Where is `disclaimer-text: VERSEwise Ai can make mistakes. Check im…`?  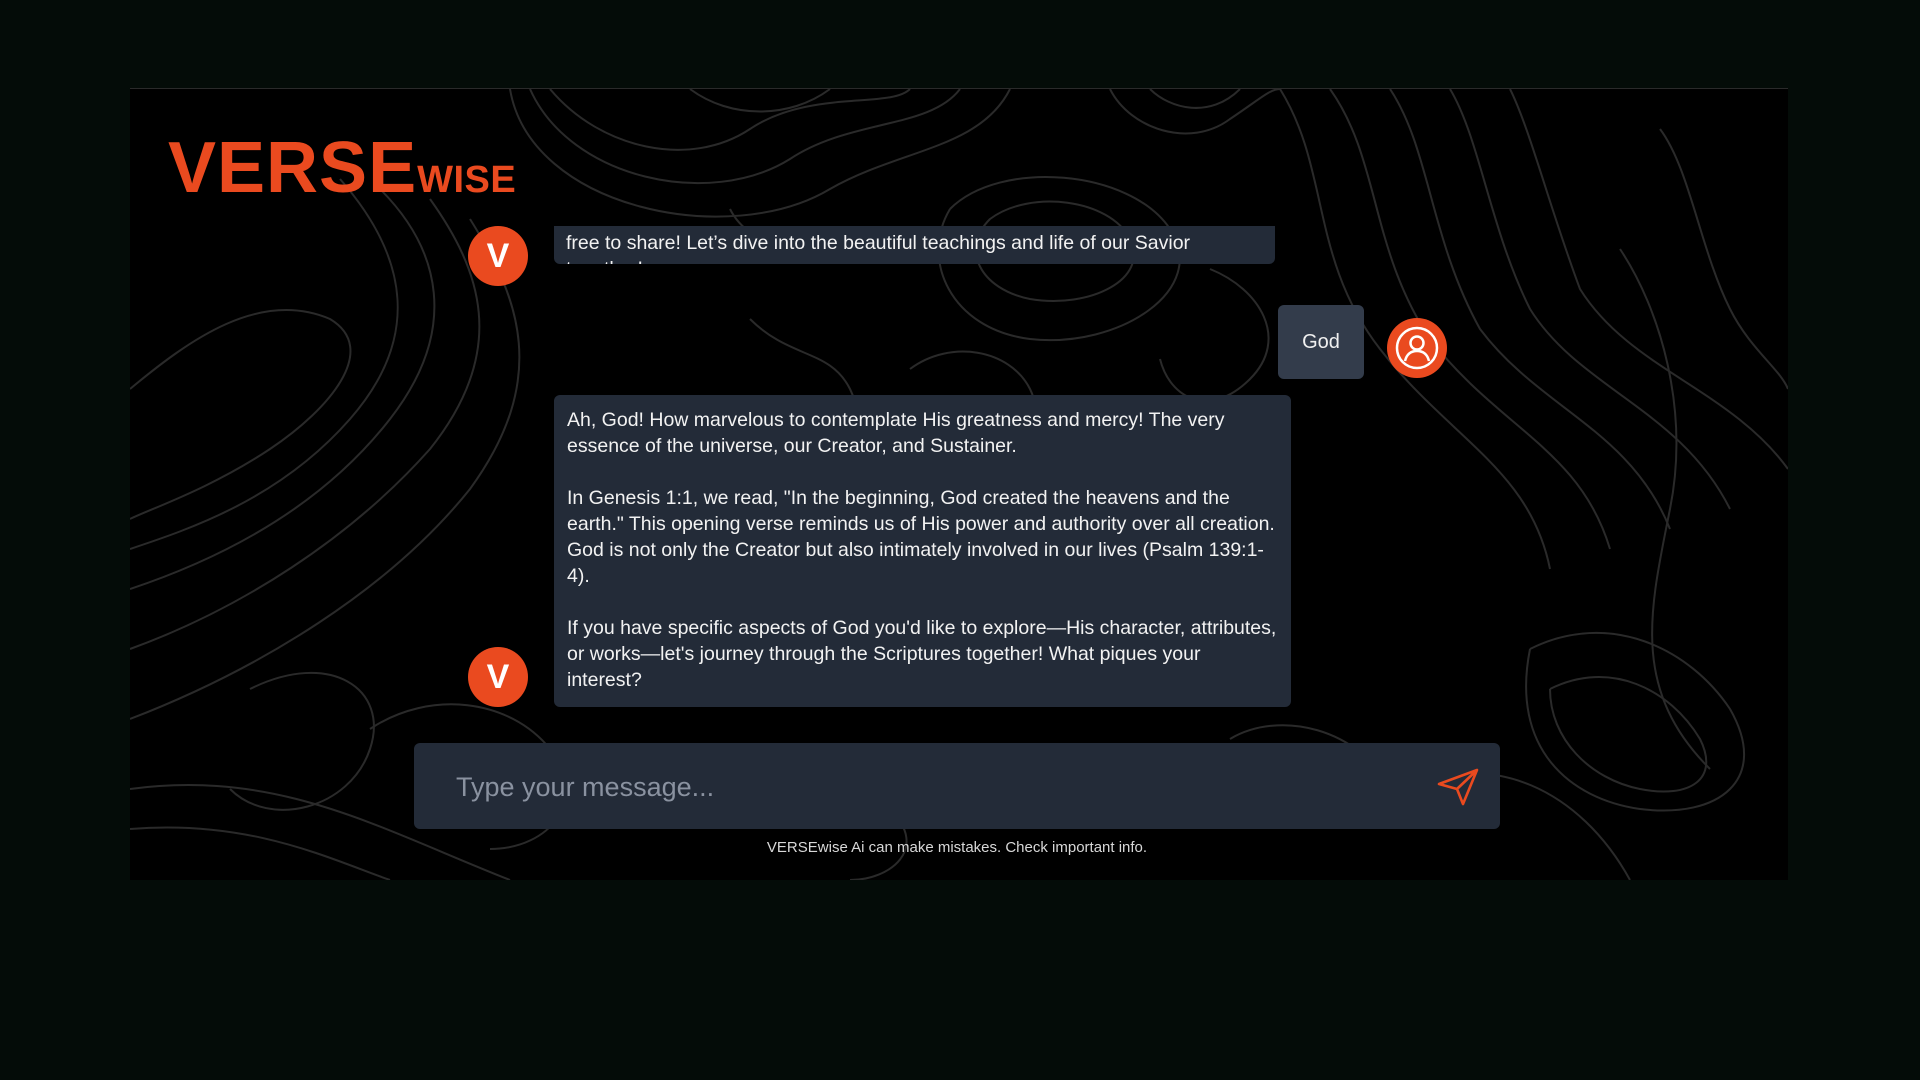
disclaimer-text: VERSEwise Ai can make mistakes. Check im… is located at coordinates (957, 847).